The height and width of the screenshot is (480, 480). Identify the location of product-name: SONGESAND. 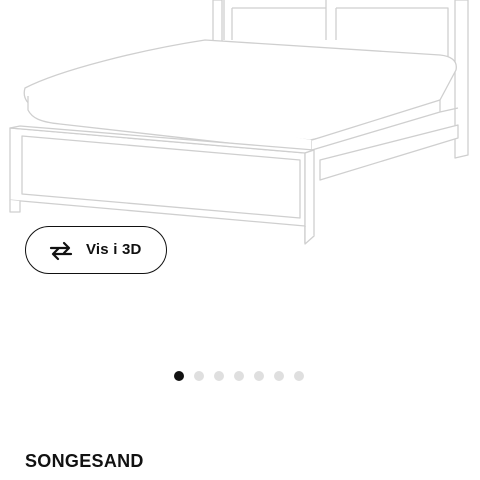
(84, 461).